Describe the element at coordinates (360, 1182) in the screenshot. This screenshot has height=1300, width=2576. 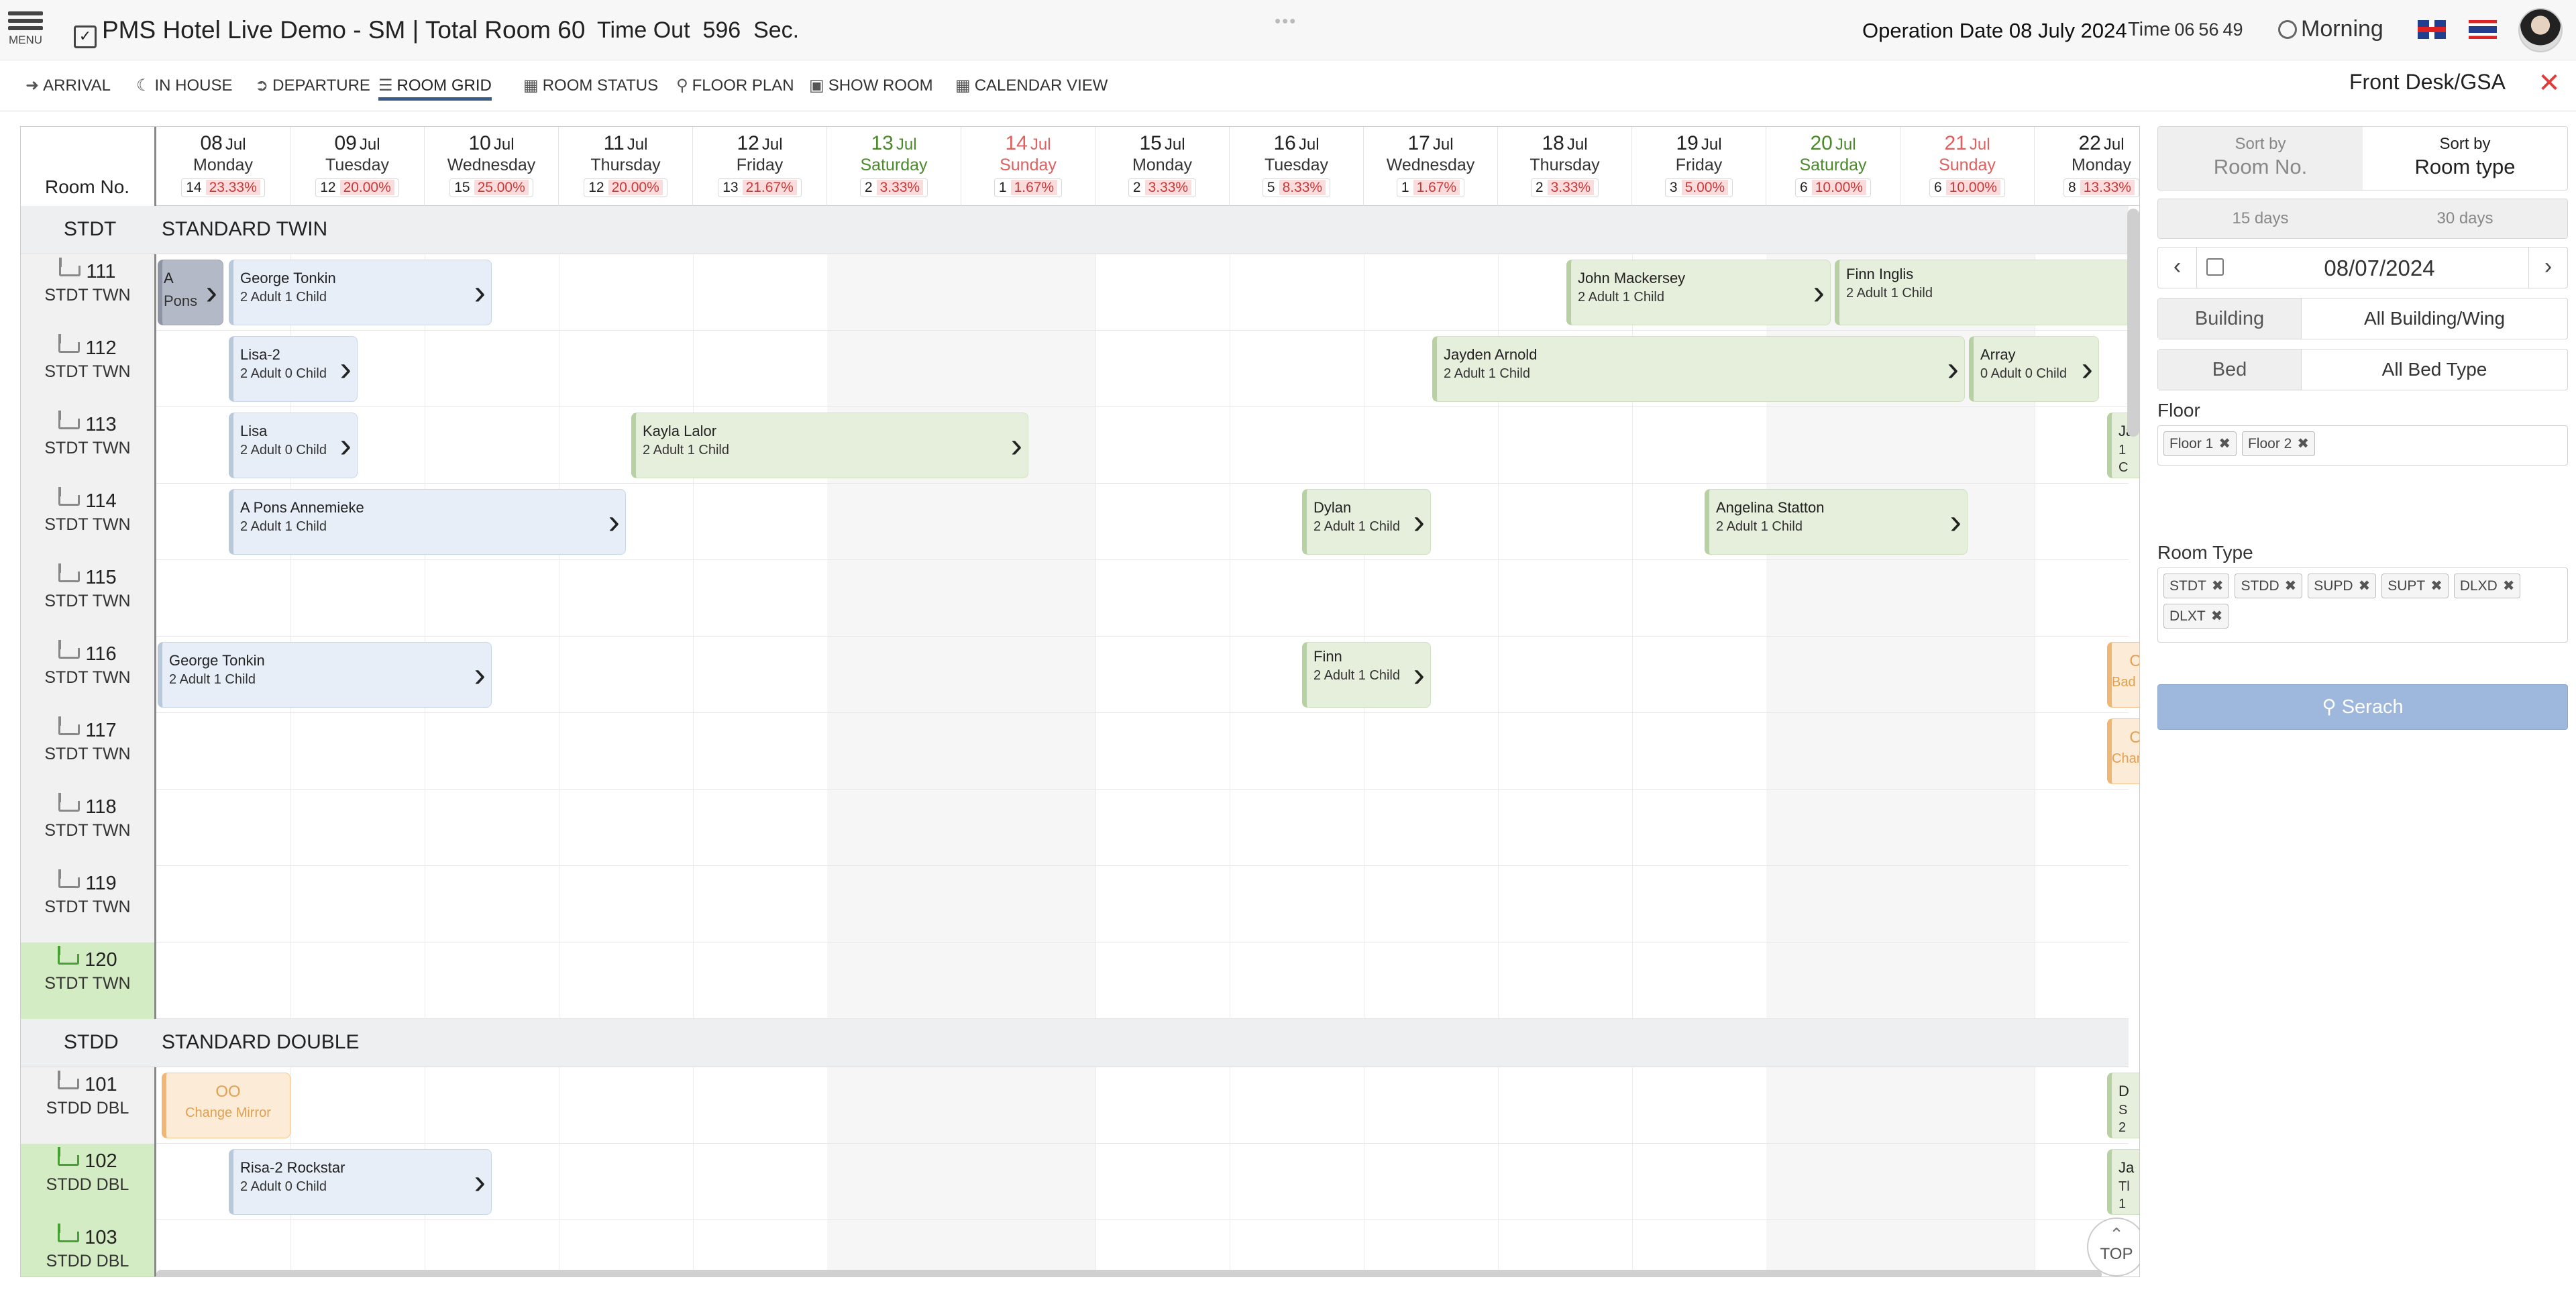
I see `booking-block: Risa-2 Rockstar 2 Adult 0 Child ›` at that location.